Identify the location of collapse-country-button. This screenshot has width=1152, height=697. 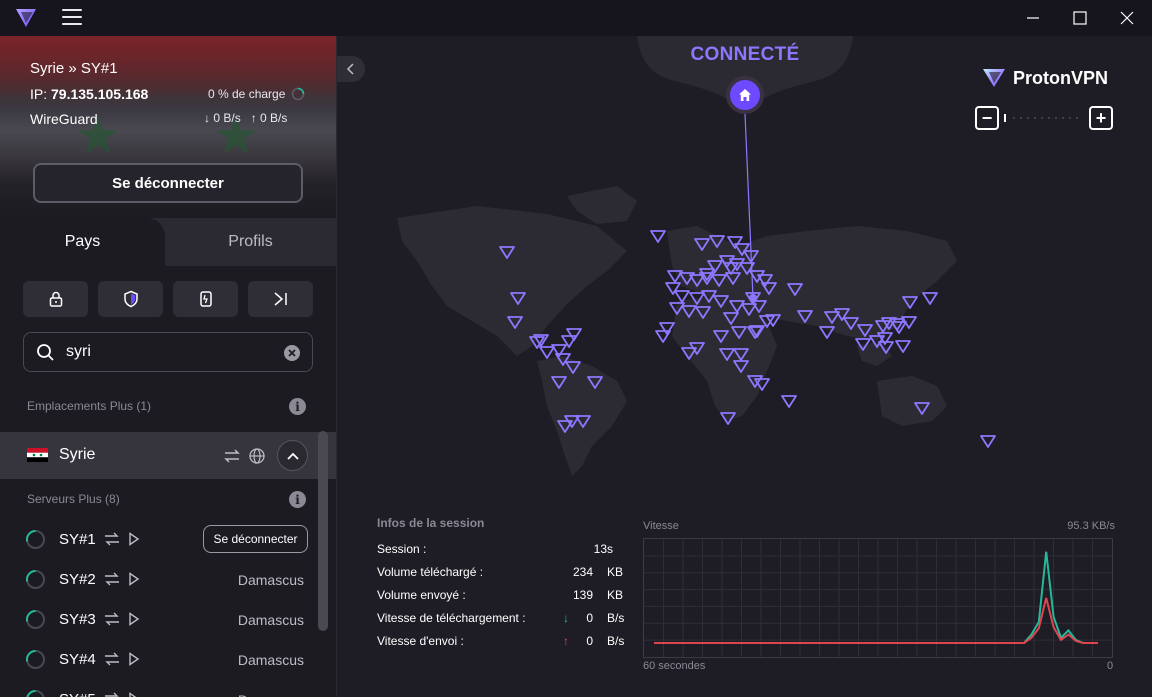
(292, 455).